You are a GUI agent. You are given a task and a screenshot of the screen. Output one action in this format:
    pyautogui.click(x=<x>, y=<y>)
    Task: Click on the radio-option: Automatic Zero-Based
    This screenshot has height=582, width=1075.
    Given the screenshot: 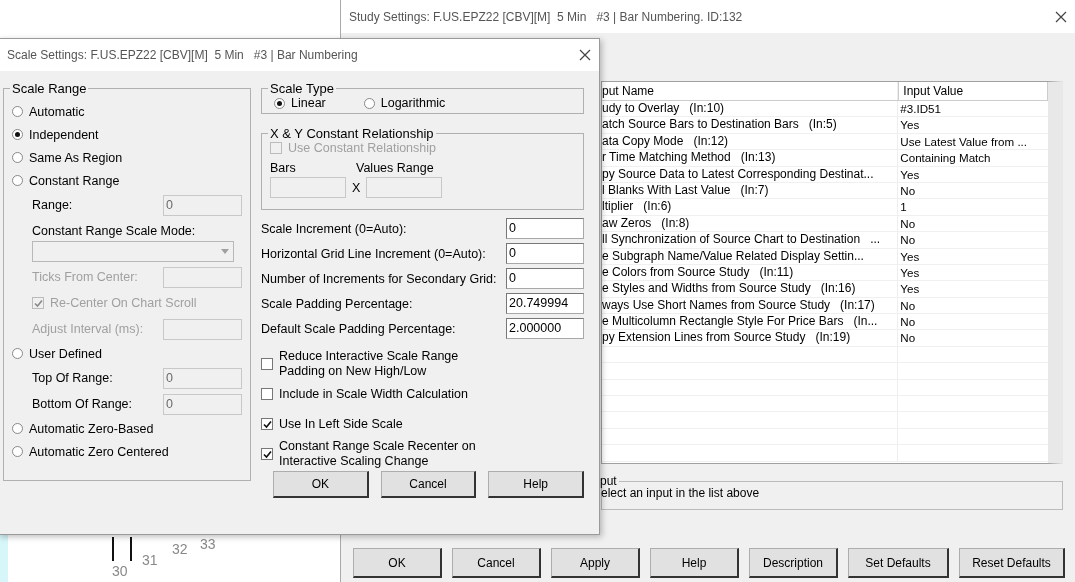 What is the action you would take?
    pyautogui.click(x=127, y=428)
    